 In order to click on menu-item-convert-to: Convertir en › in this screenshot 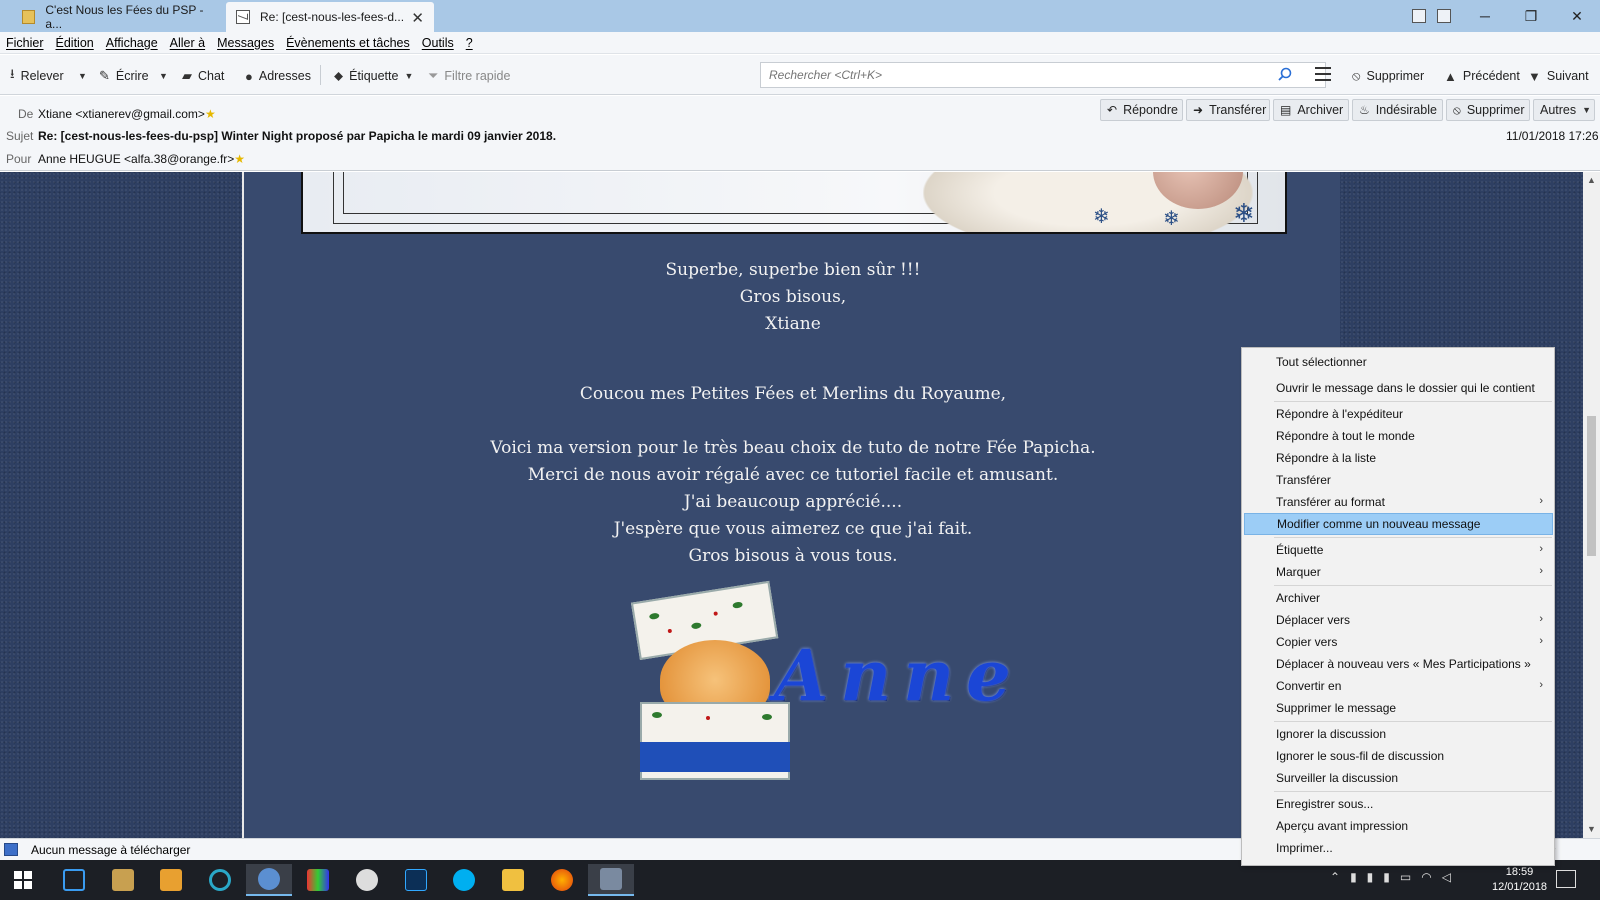, I will do `click(1398, 686)`.